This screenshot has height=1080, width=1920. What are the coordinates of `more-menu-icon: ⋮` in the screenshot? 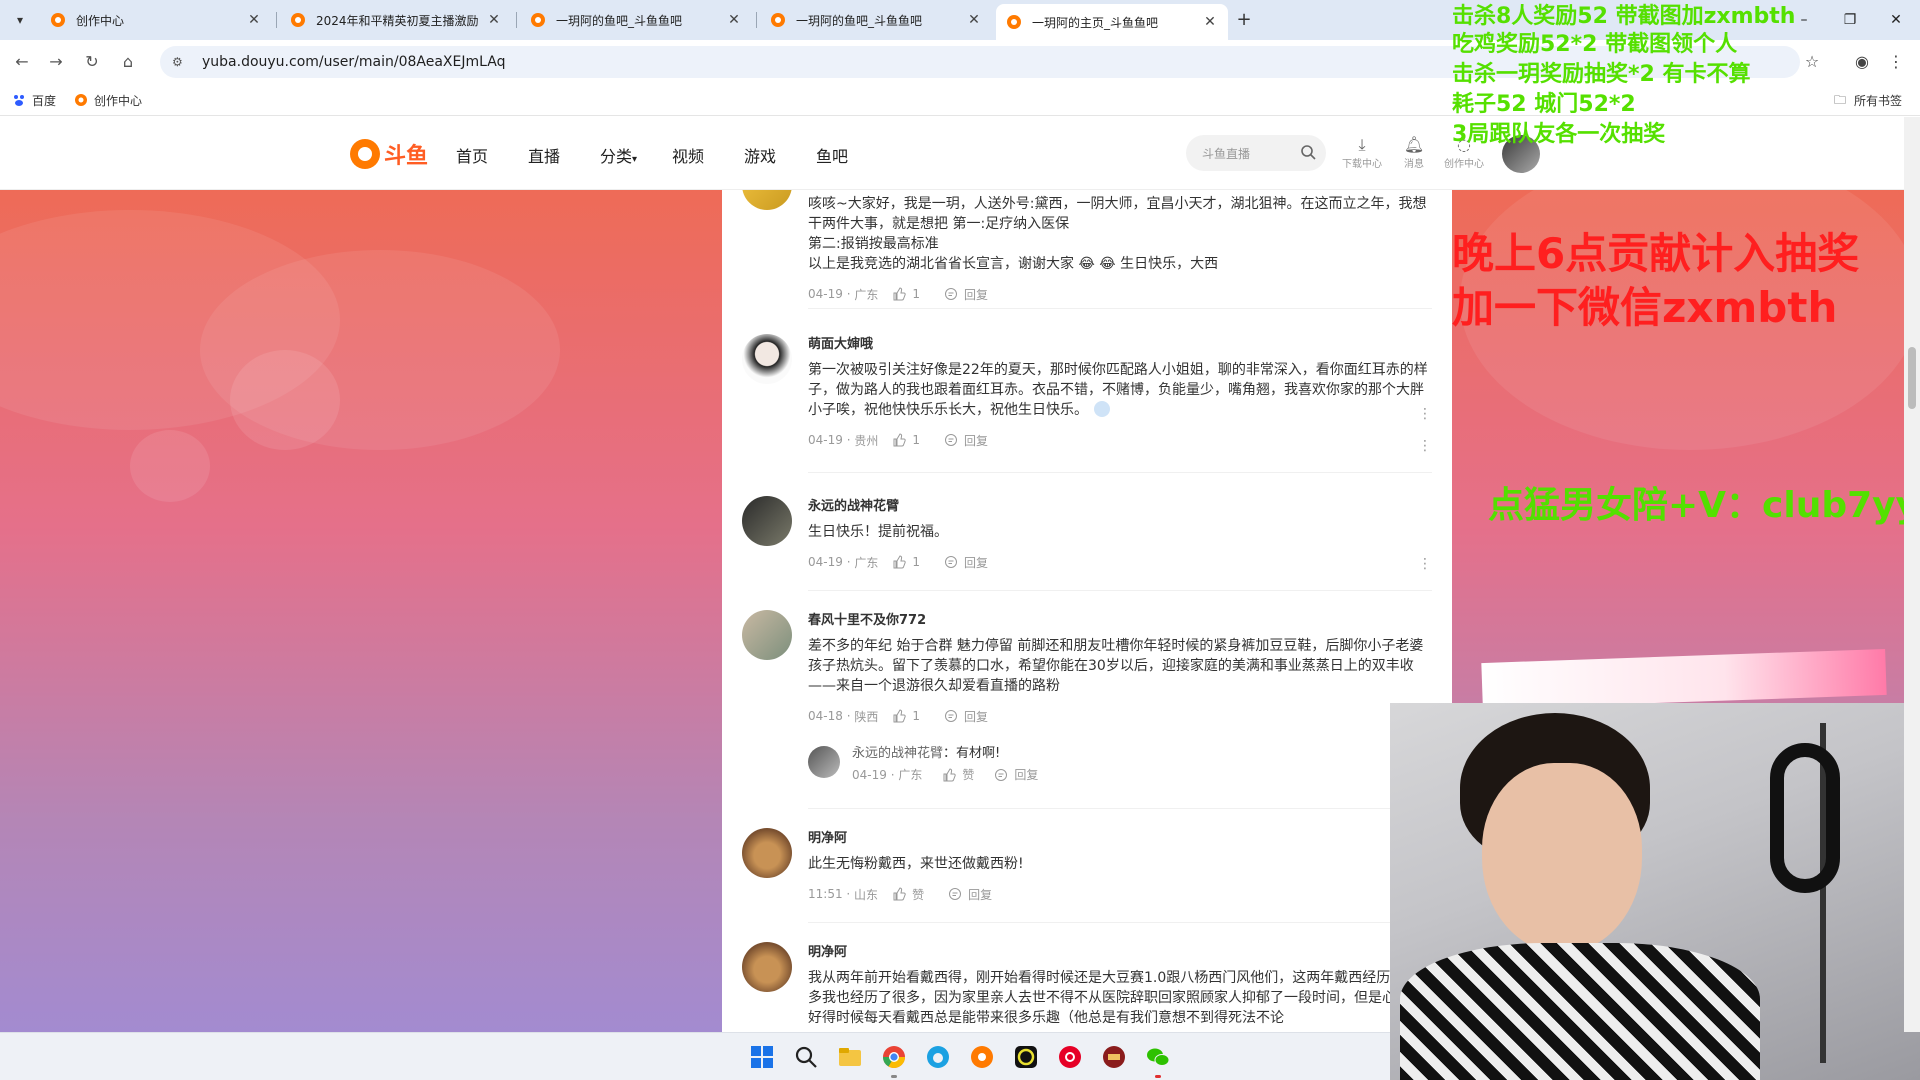 It's located at (1896, 62).